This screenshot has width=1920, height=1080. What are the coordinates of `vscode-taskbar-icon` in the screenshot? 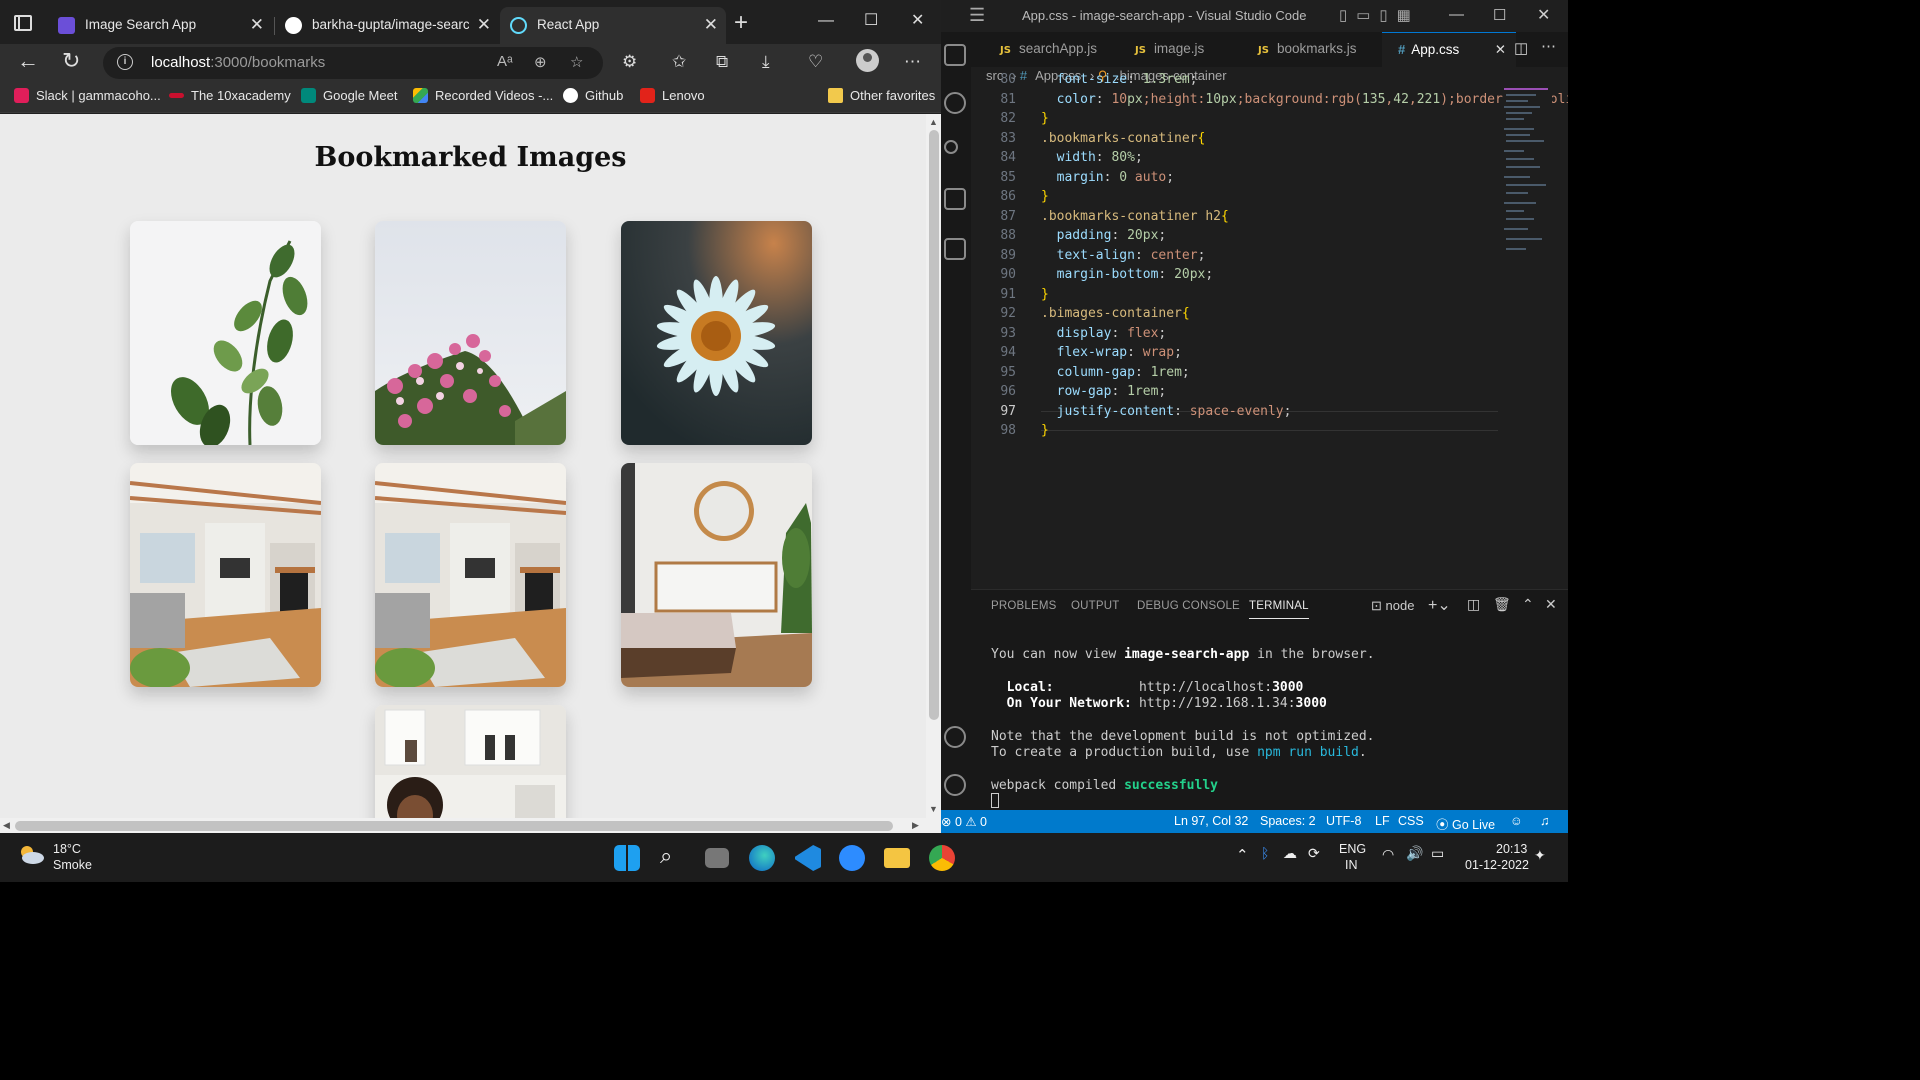 It's located at (808, 858).